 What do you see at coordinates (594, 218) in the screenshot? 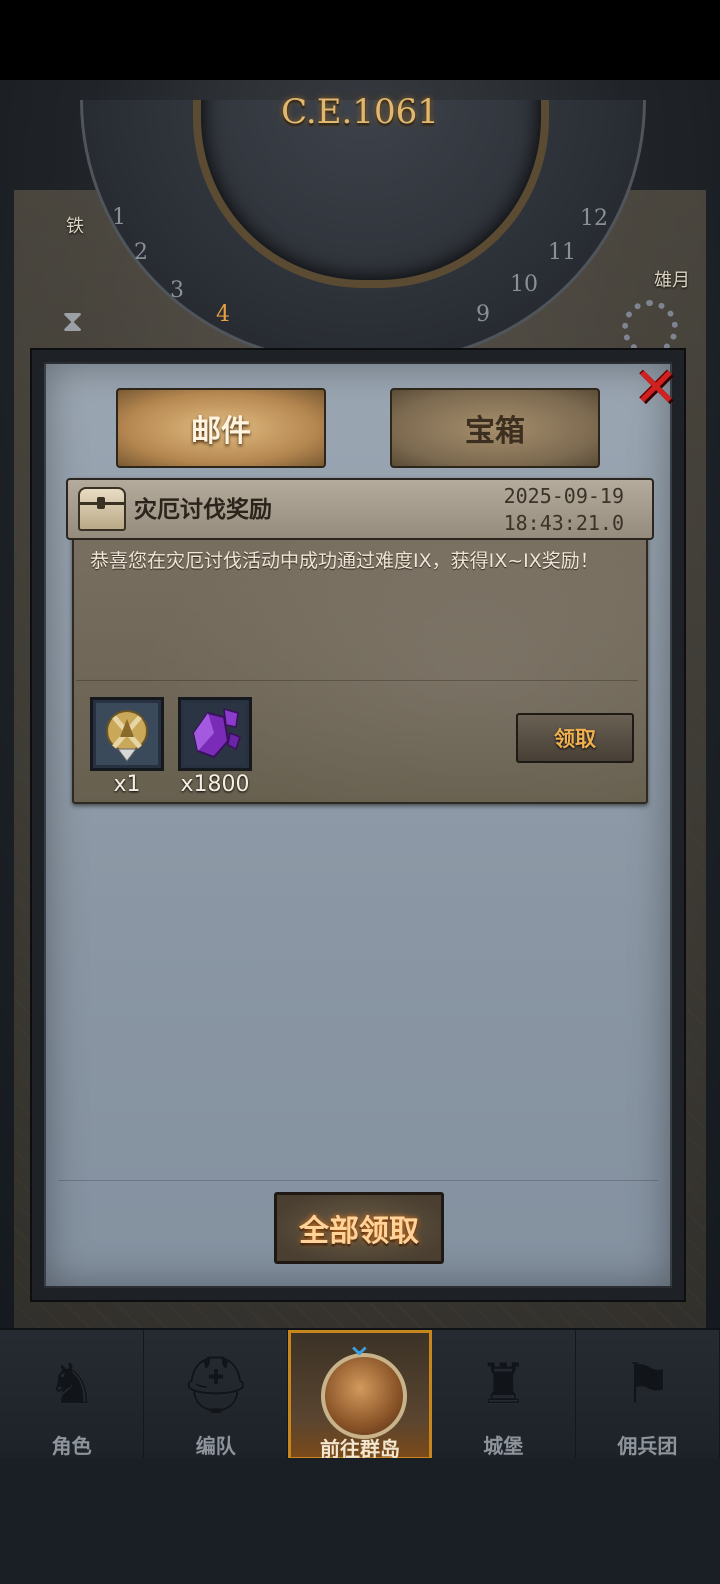
I see `dial-number: 12` at bounding box center [594, 218].